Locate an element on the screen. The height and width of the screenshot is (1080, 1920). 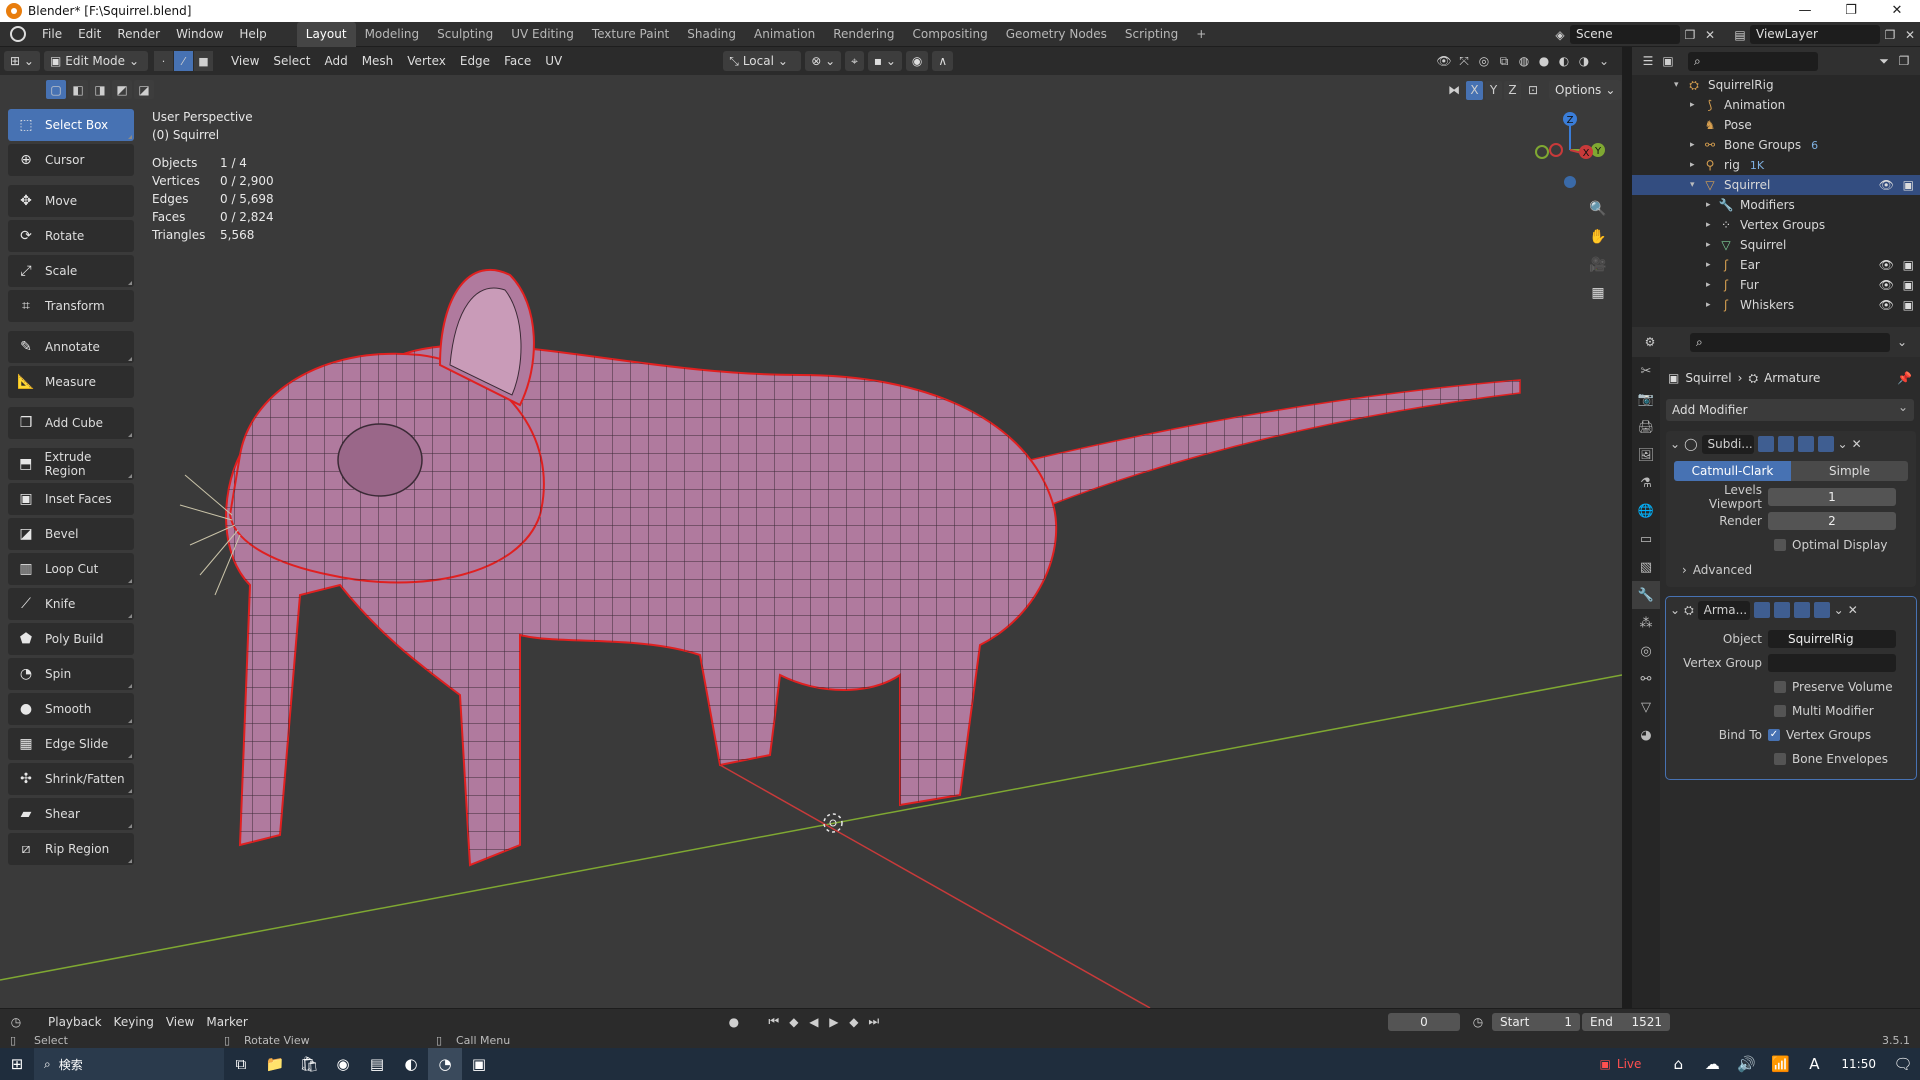
play-reverse-icon: ◀ is located at coordinates (814, 1021).